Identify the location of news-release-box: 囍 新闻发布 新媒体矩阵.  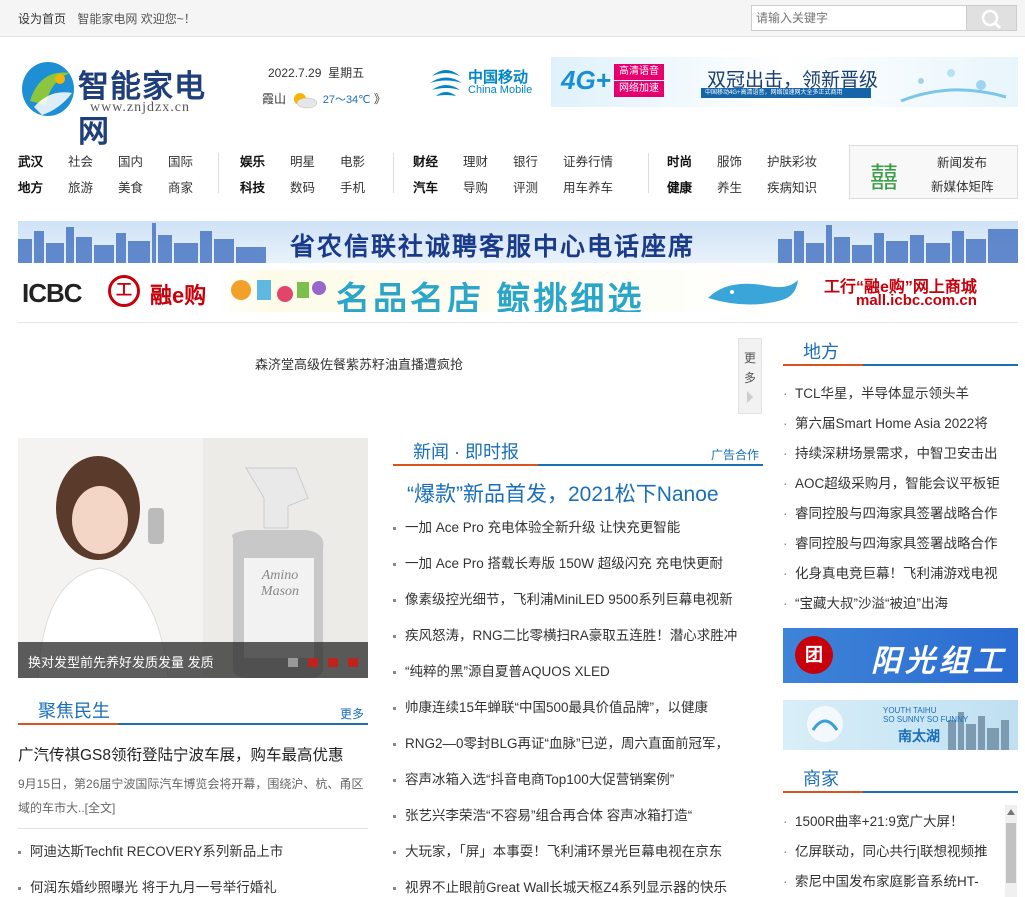
(933, 172).